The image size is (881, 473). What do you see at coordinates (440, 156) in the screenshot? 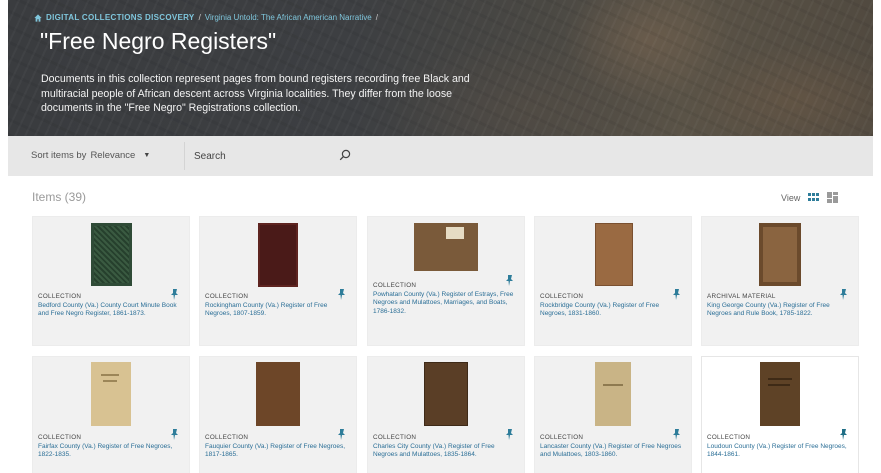
I see `items-toolbar: Sort items by Relevance ▼` at bounding box center [440, 156].